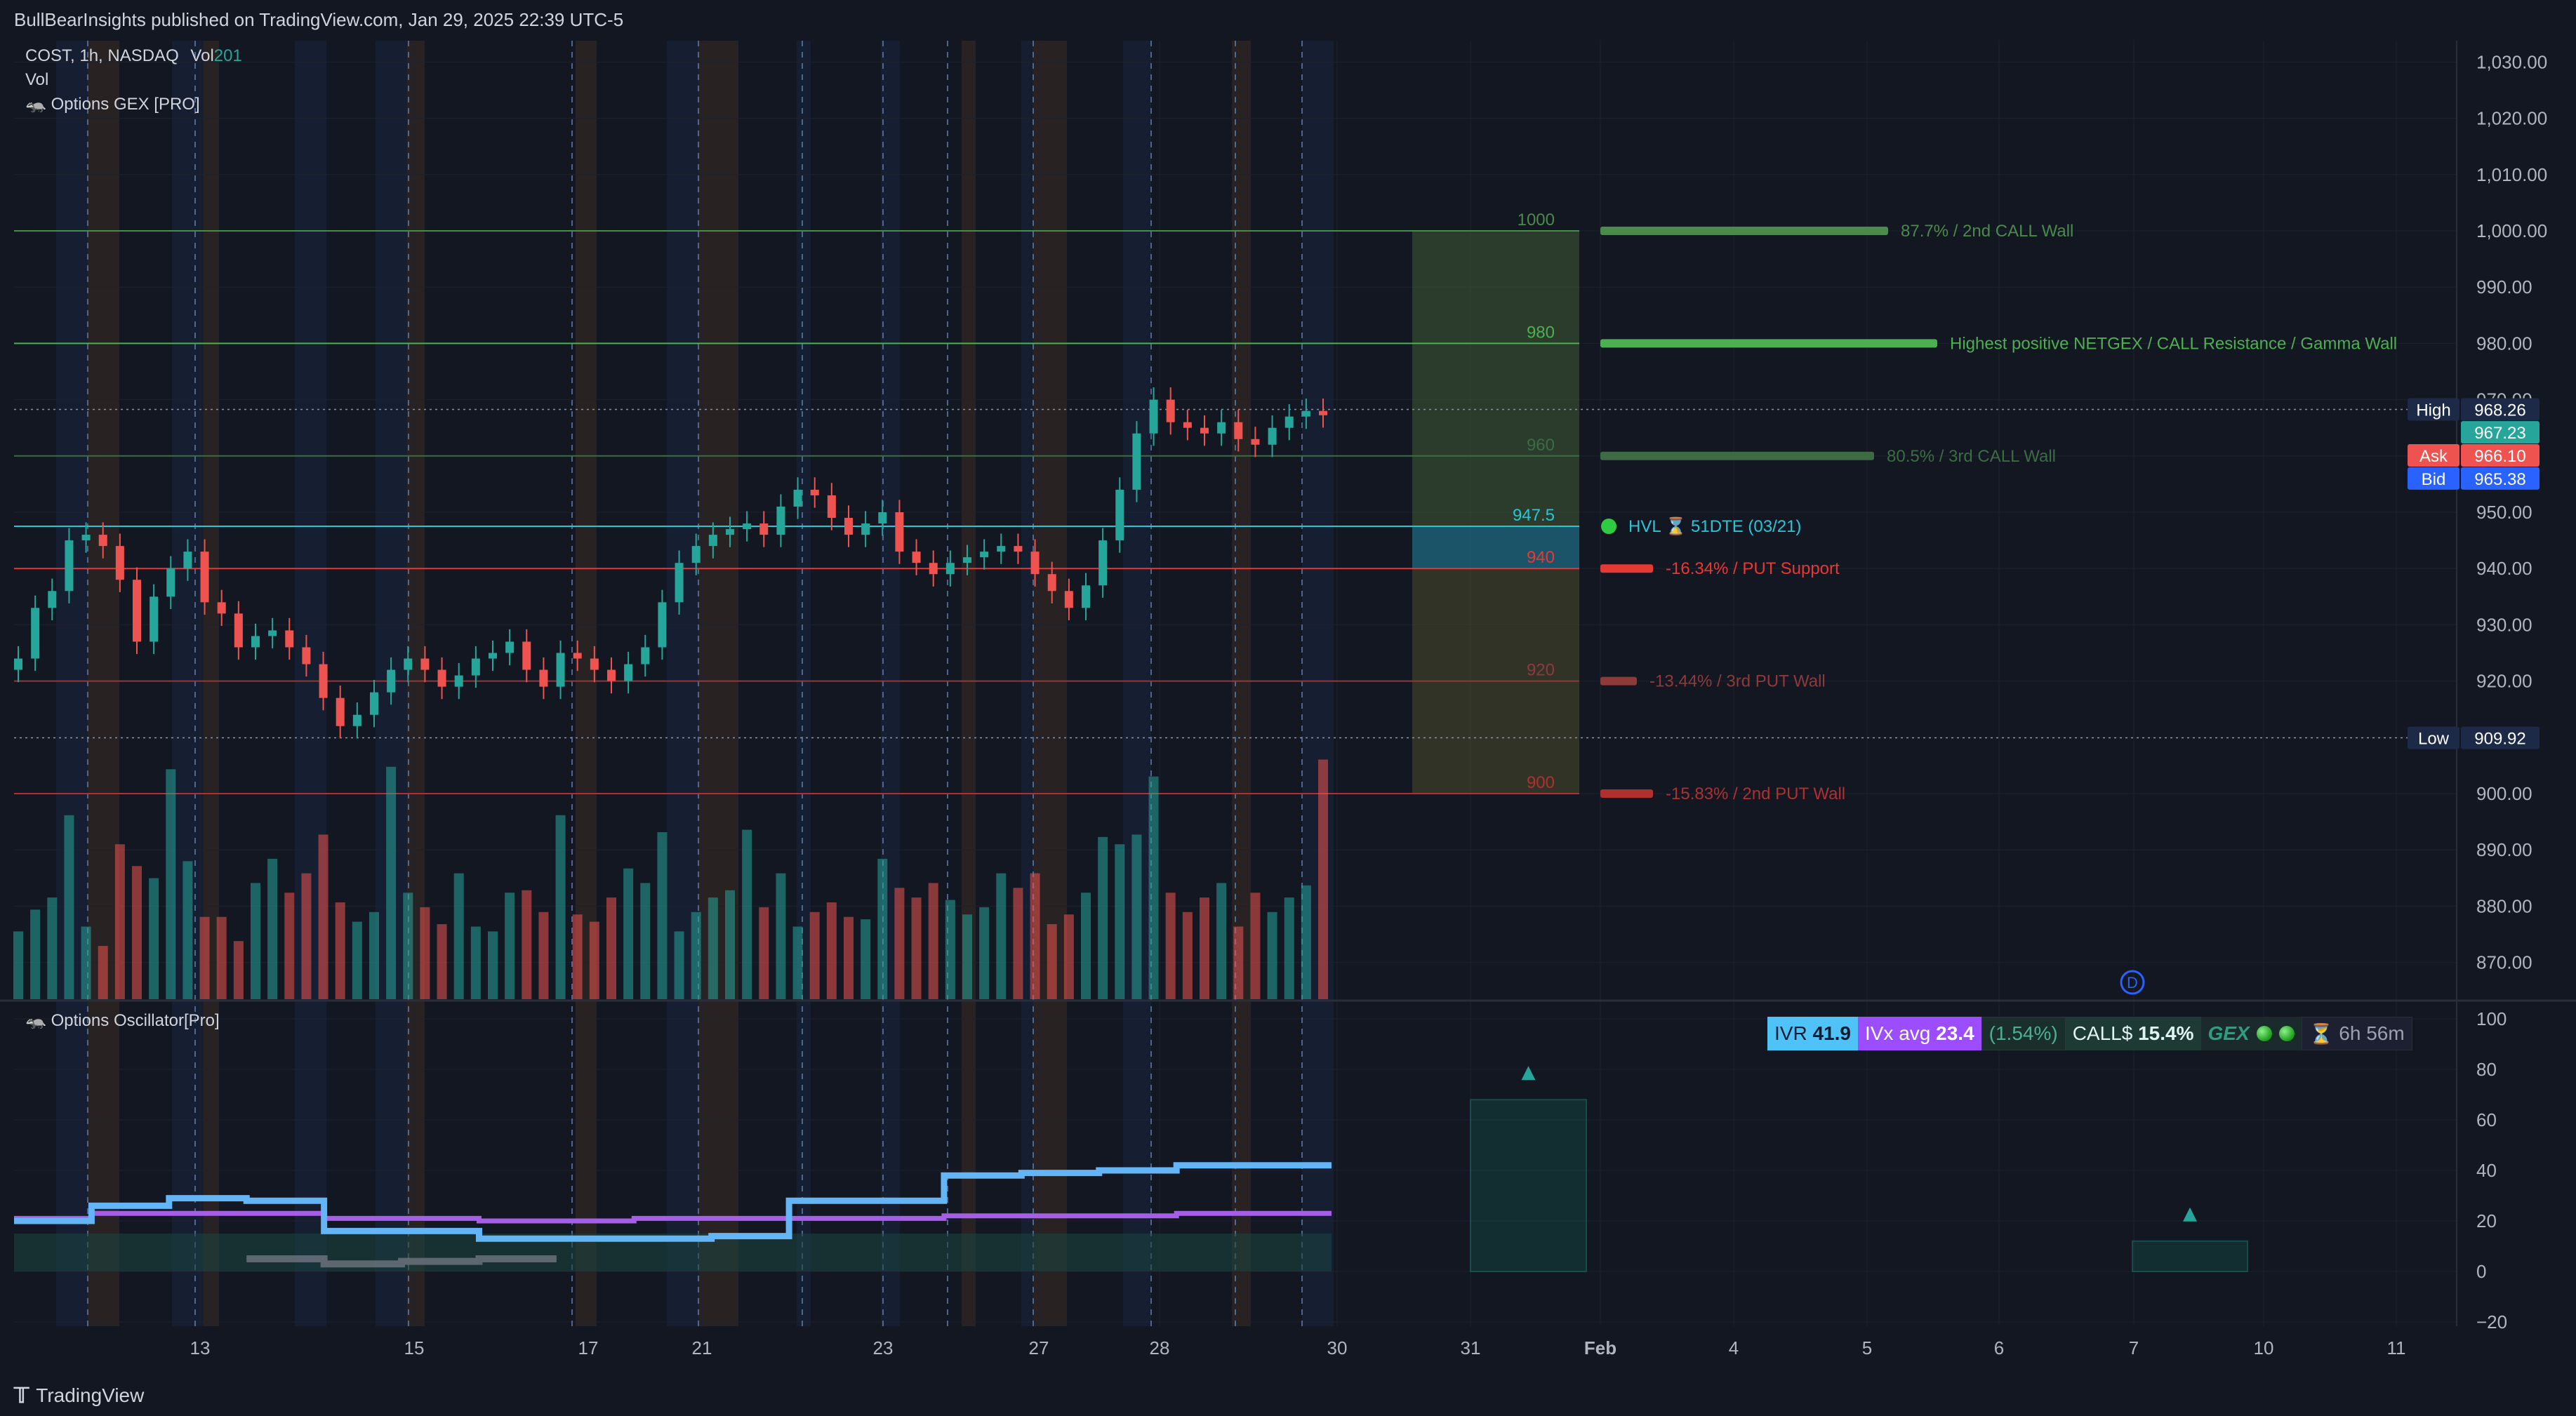 The image size is (2576, 1416). What do you see at coordinates (201, 1347) in the screenshot?
I see `time-axis-tick: 13` at bounding box center [201, 1347].